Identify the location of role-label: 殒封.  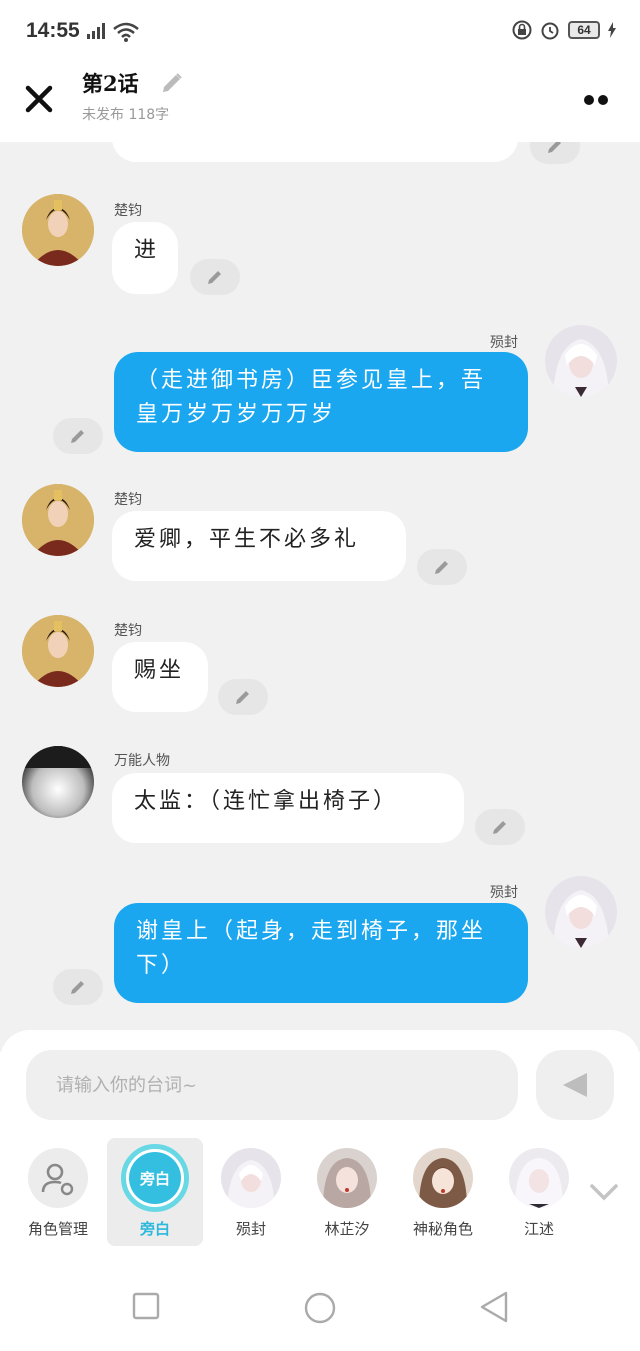
(250, 1229).